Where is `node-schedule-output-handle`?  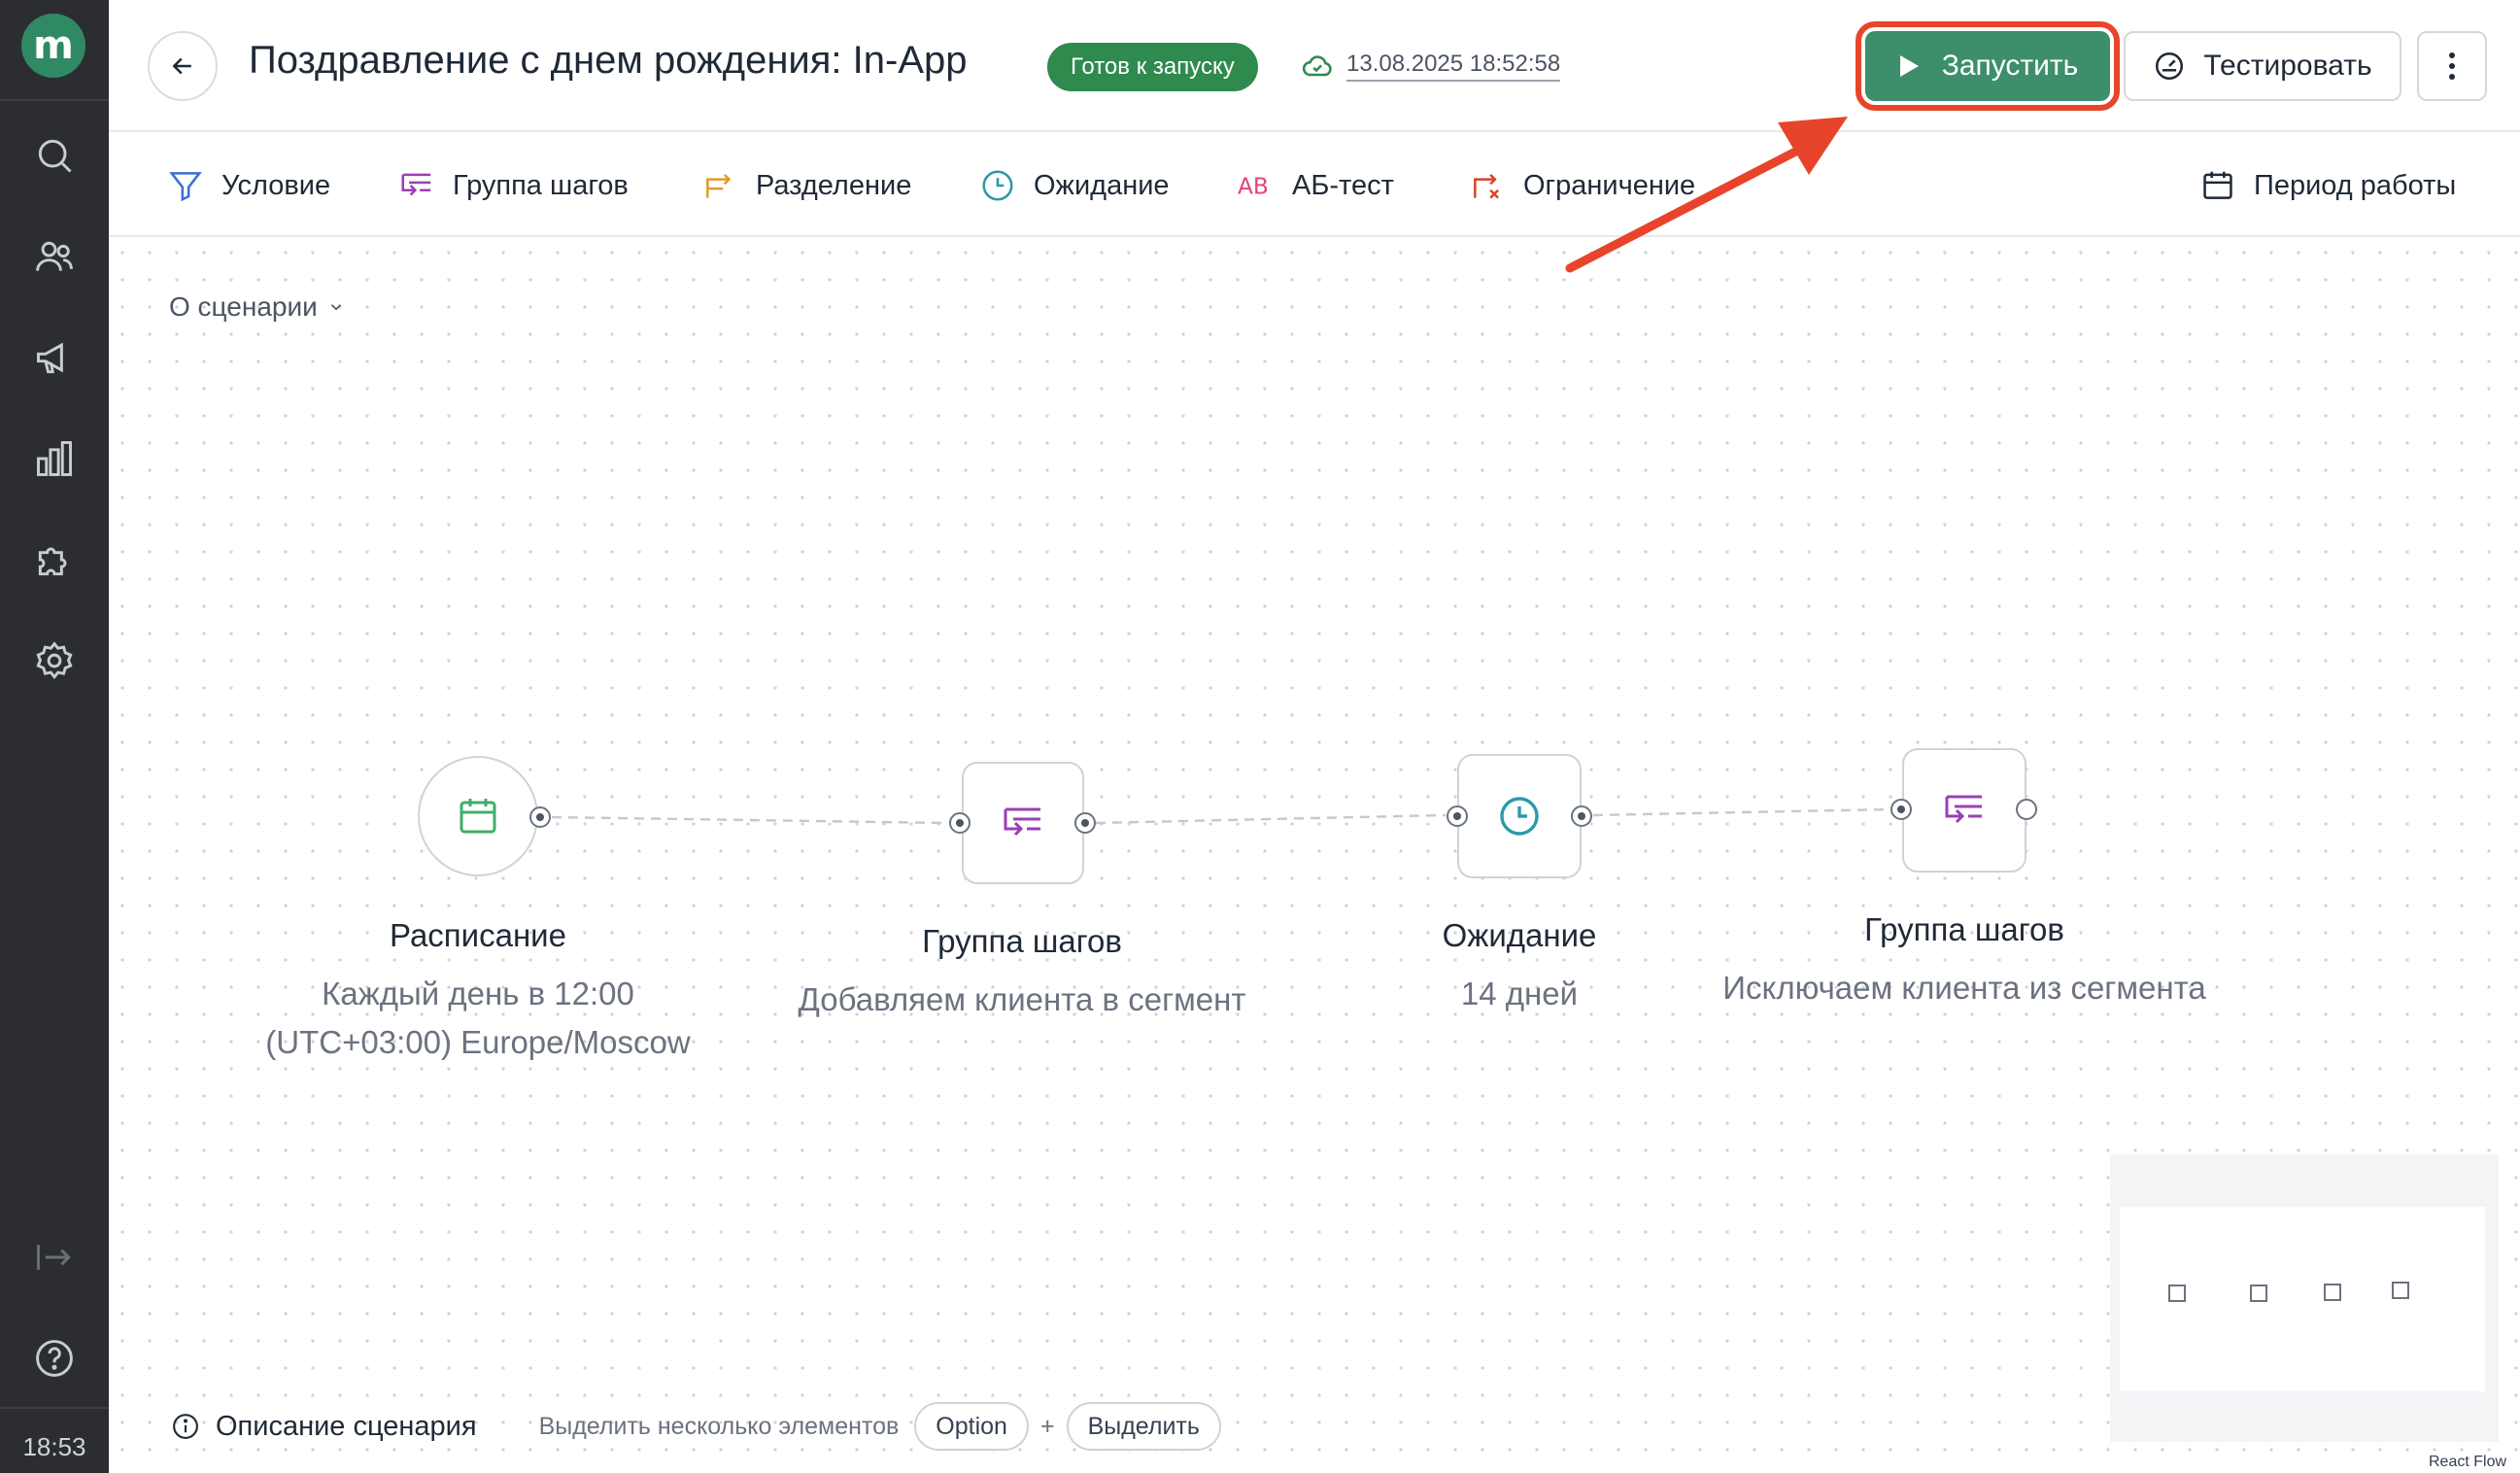 node-schedule-output-handle is located at coordinates (540, 817).